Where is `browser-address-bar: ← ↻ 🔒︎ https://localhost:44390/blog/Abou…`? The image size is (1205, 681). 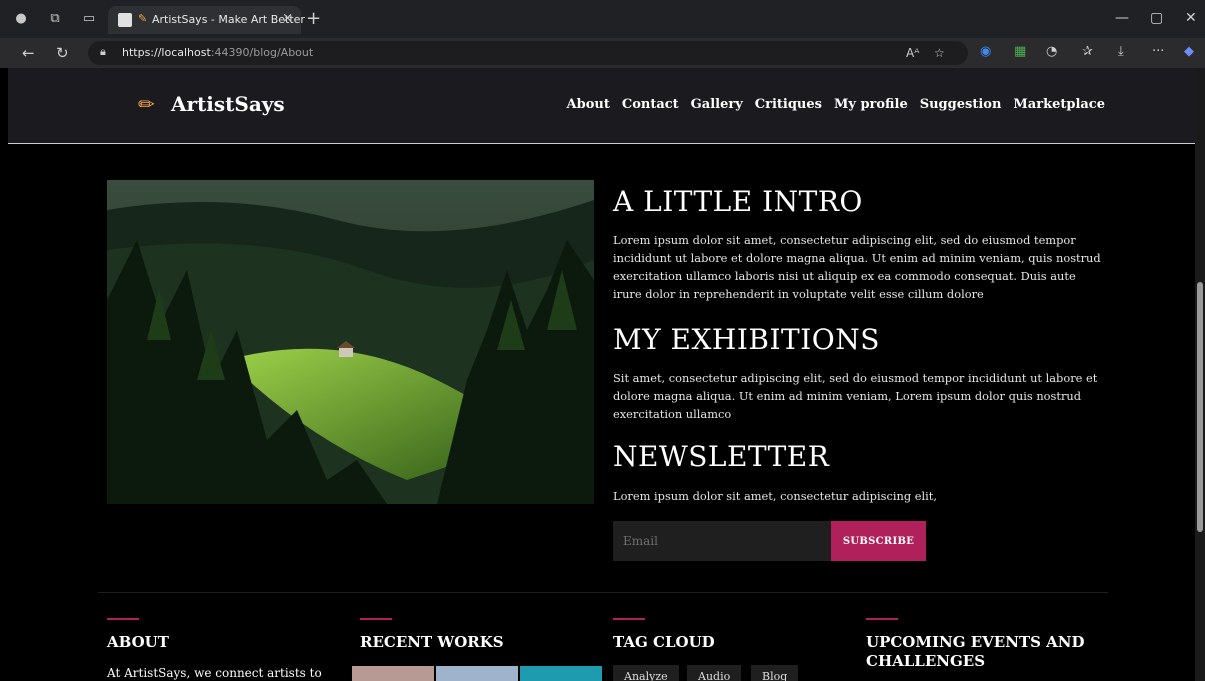 browser-address-bar: ← ↻ 🔒︎ https://localhost:44390/blog/Abou… is located at coordinates (602, 53).